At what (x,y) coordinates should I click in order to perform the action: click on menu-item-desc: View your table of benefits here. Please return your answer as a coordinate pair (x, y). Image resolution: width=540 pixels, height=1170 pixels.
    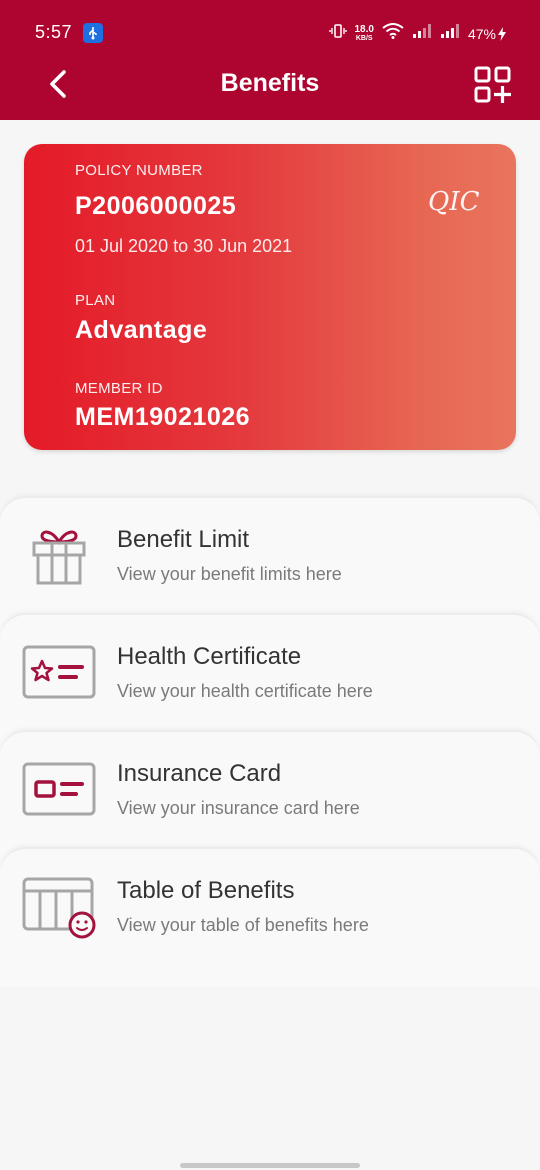
    Looking at the image, I should click on (243, 925).